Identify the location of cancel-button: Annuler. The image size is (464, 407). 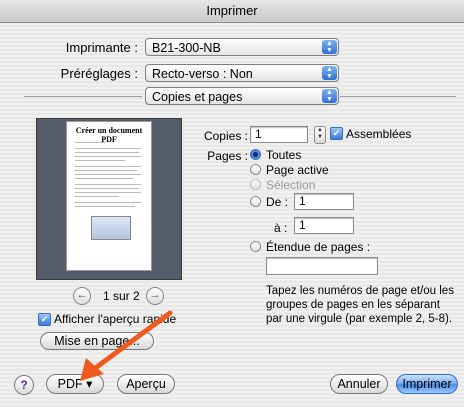
(359, 384).